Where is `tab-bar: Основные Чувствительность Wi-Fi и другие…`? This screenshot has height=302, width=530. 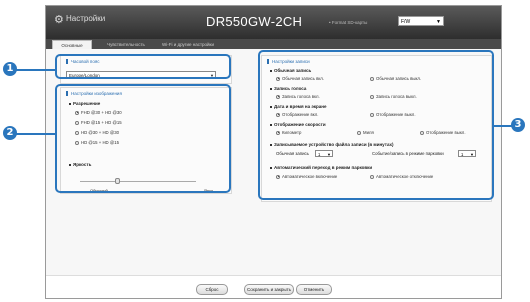
tab-bar: Основные Чувствительность Wi-Fi и другие… is located at coordinates (273, 44).